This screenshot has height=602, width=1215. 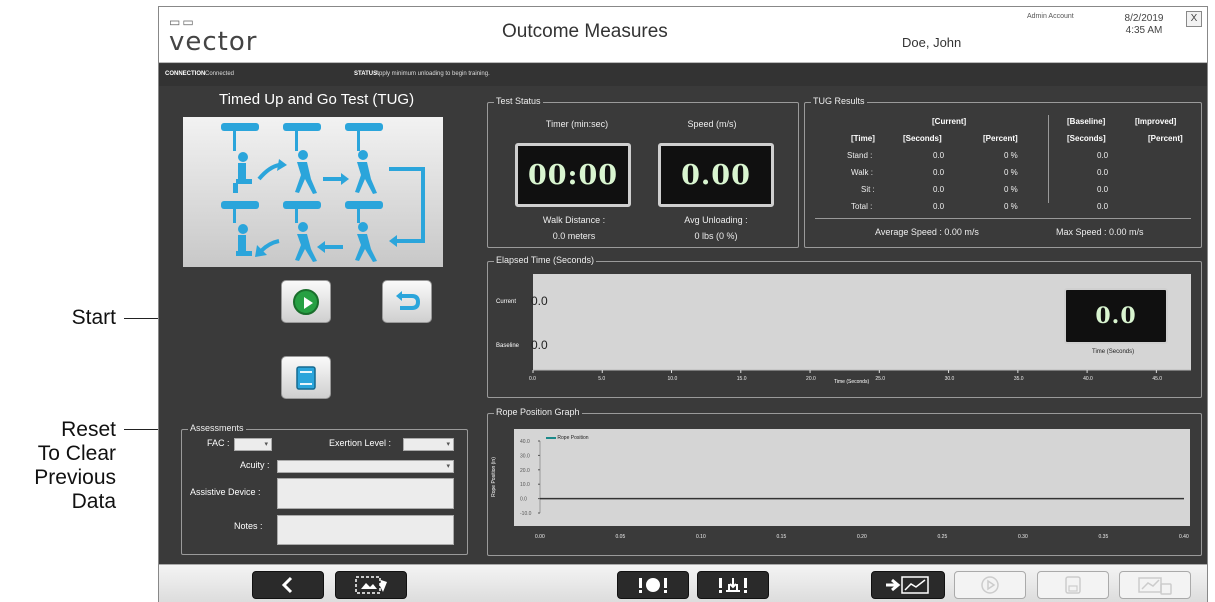 I want to click on footer-toolbar, so click(x=683, y=583).